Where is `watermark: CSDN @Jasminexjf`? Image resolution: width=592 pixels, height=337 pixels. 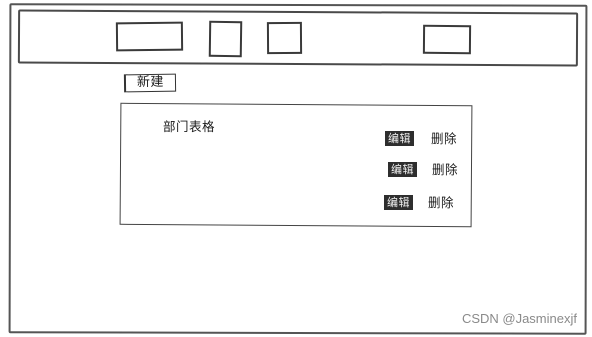 watermark: CSDN @Jasminexjf is located at coordinates (519, 318).